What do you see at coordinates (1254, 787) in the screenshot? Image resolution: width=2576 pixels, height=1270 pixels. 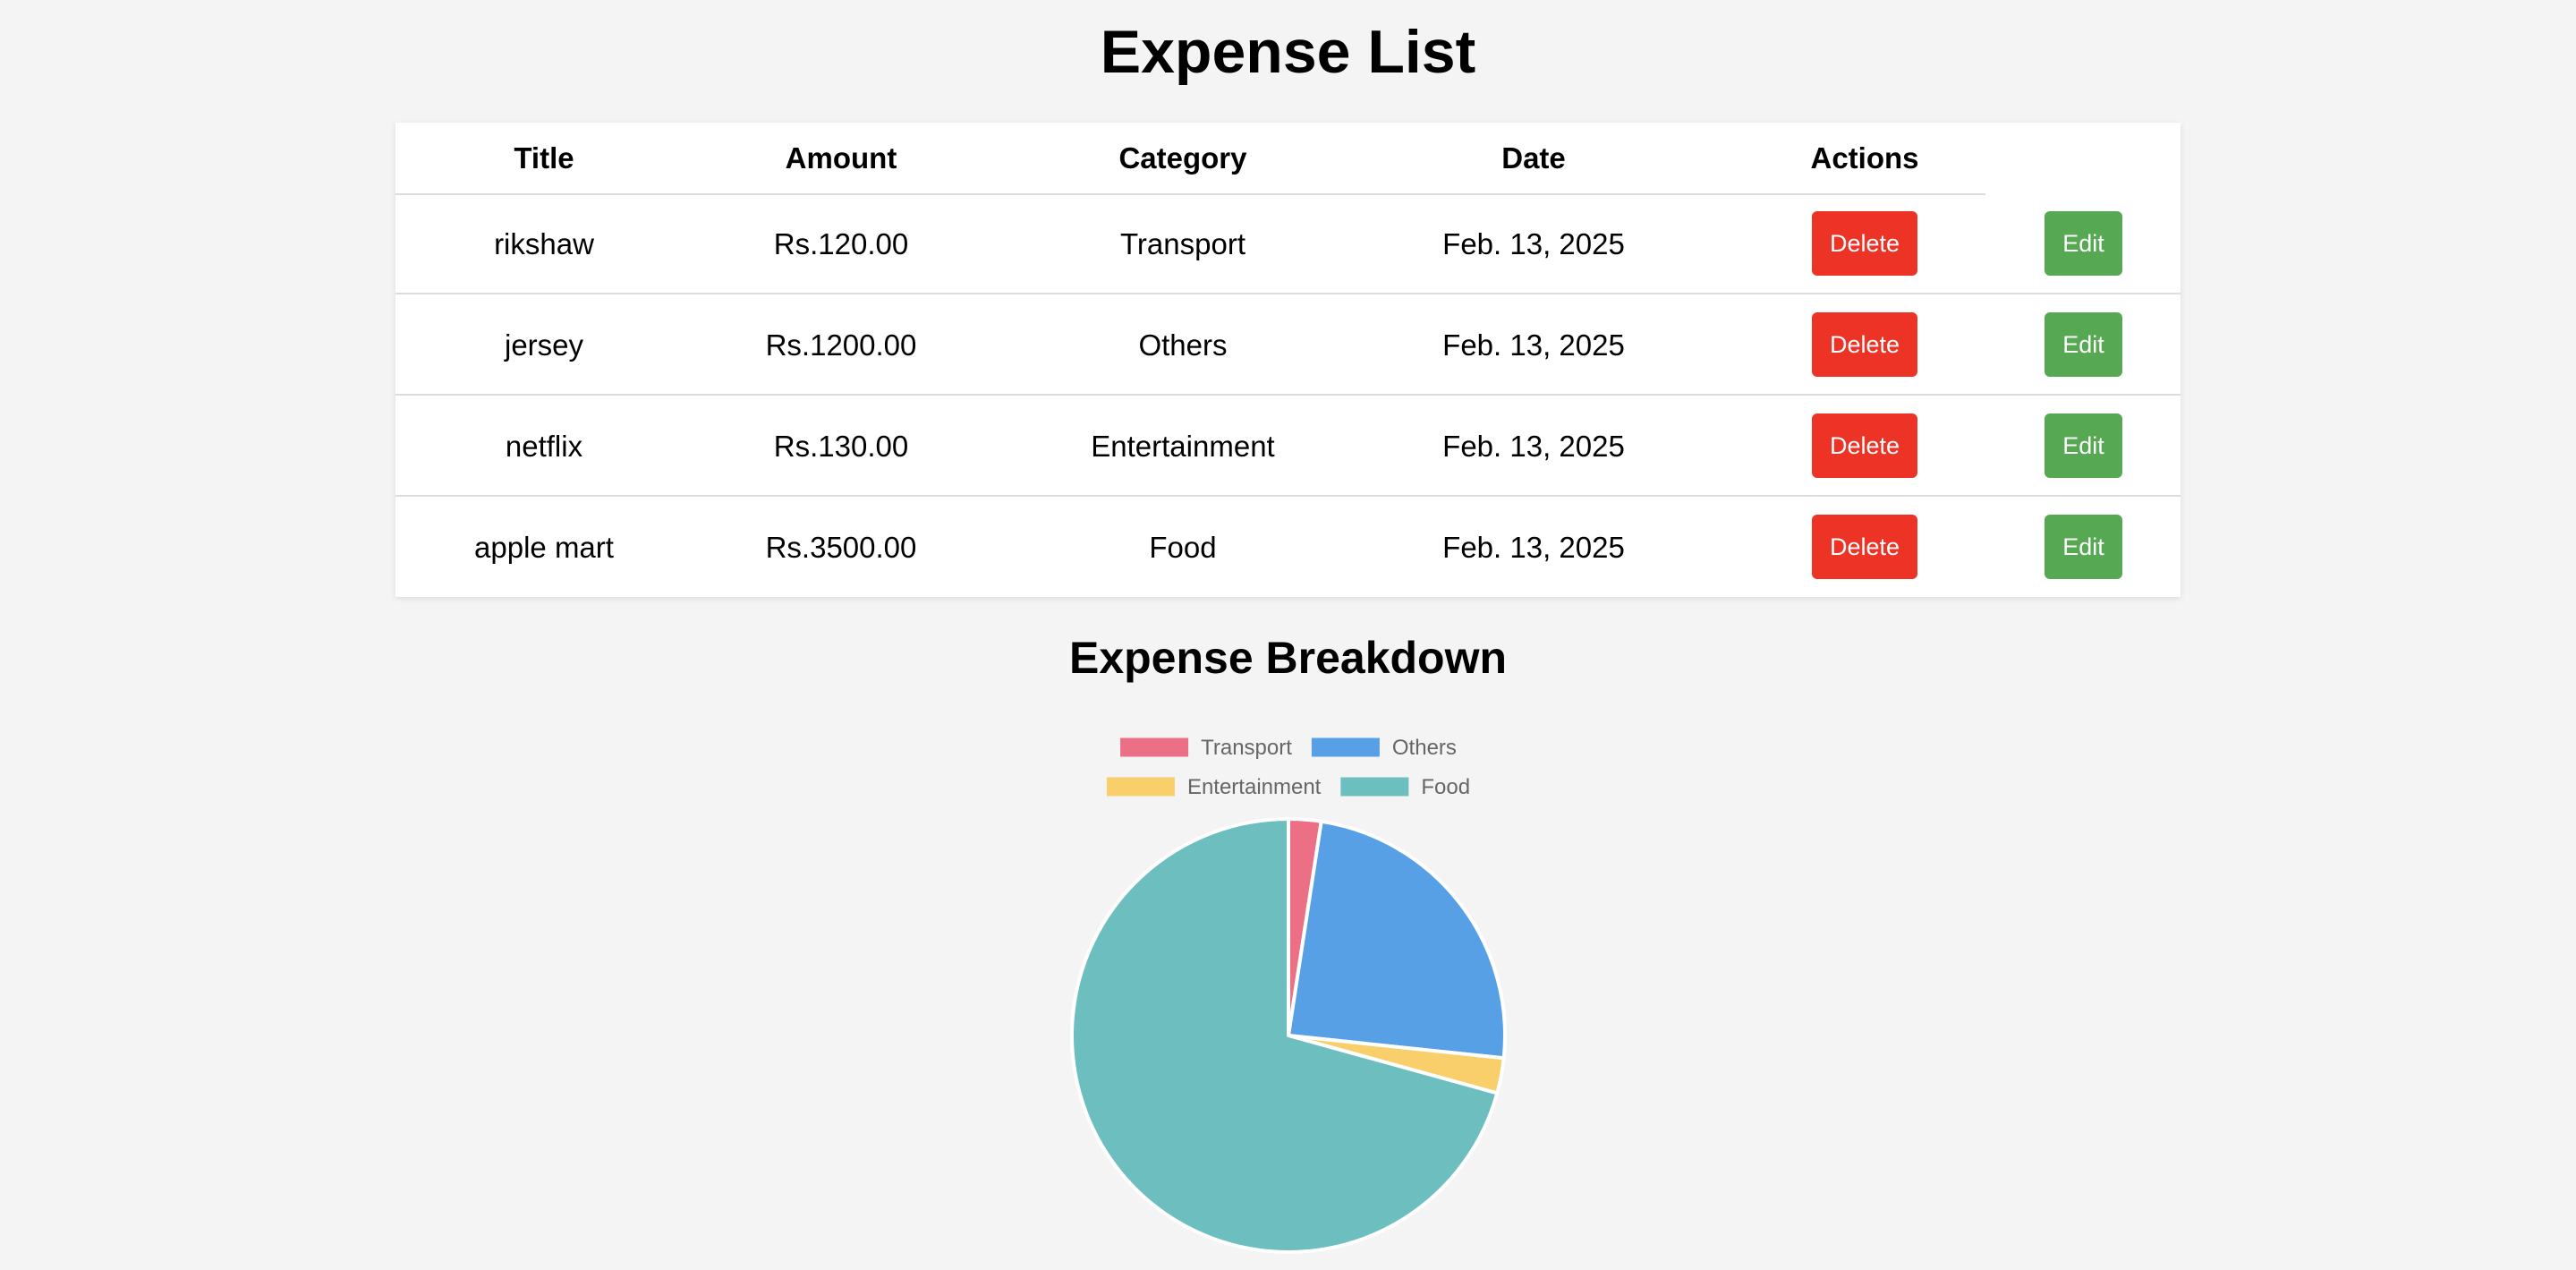 I see `legend-label-entertainment: Entertainment` at bounding box center [1254, 787].